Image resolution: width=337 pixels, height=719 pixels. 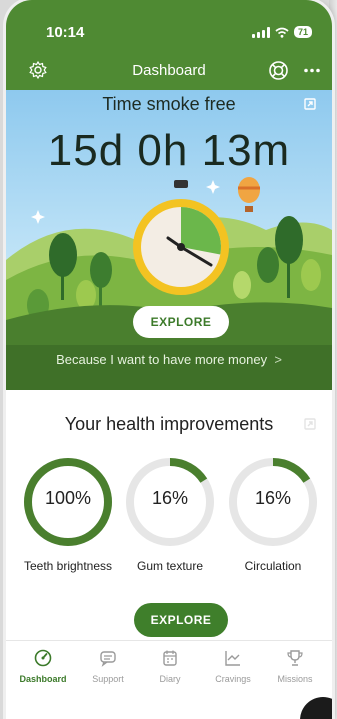 What do you see at coordinates (273, 513) in the screenshot?
I see `health-ring-item: 16% Circulation` at bounding box center [273, 513].